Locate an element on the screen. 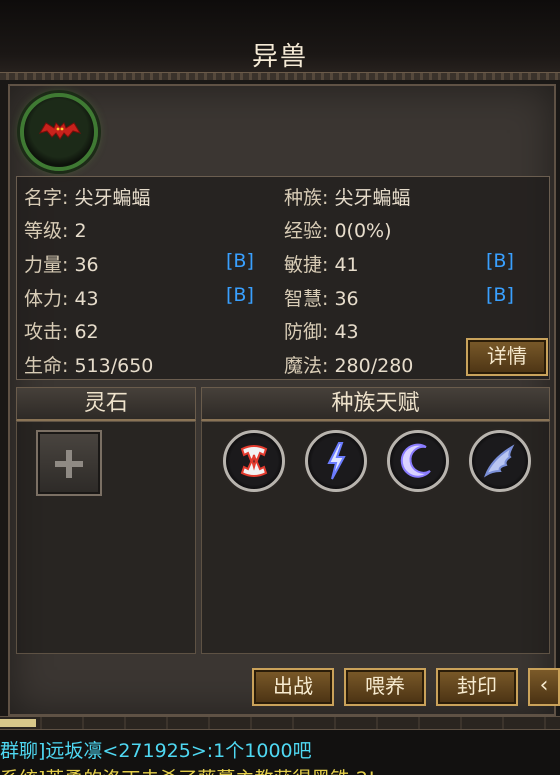  bottom-bar-indicator is located at coordinates (18, 723).